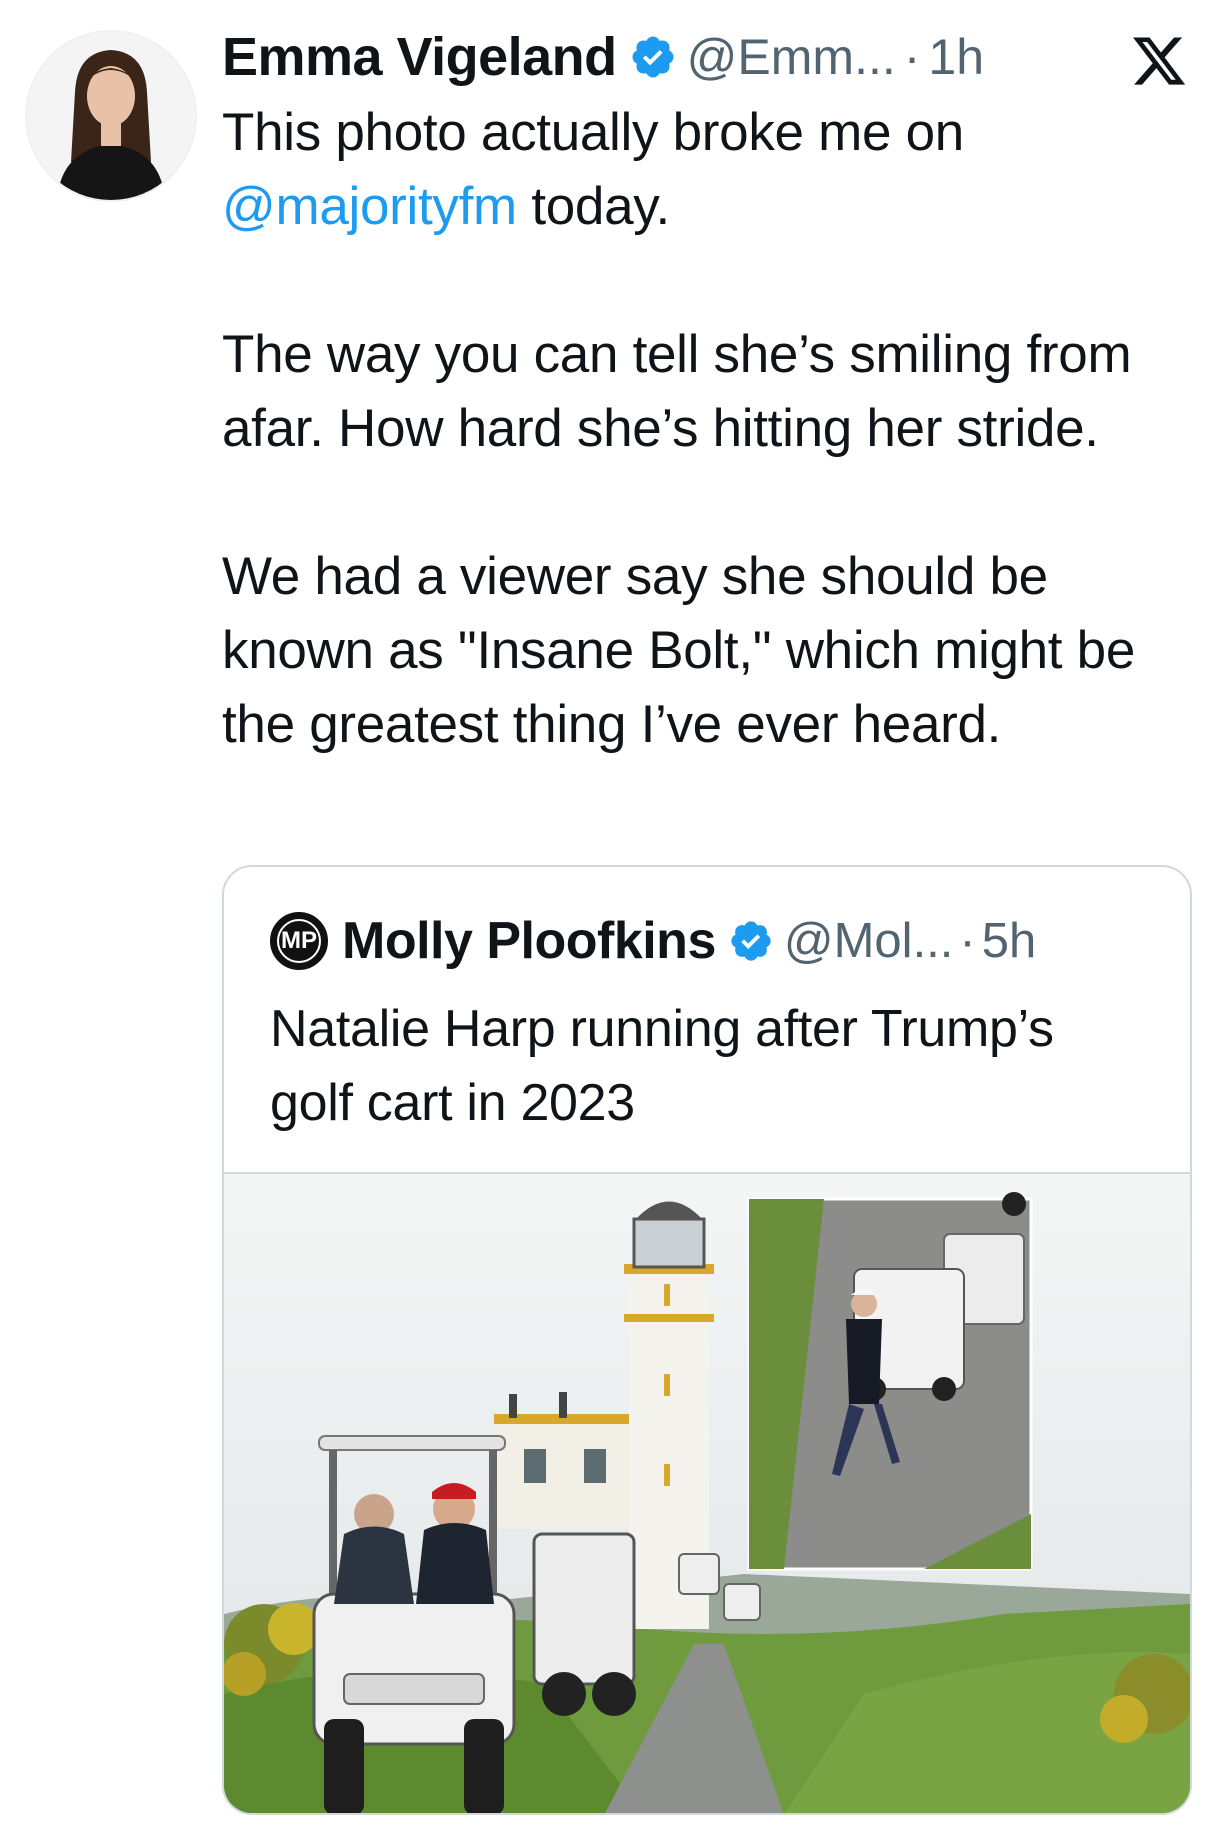  What do you see at coordinates (593, 206) in the screenshot?
I see `paragraph-1-suffix: today.` at bounding box center [593, 206].